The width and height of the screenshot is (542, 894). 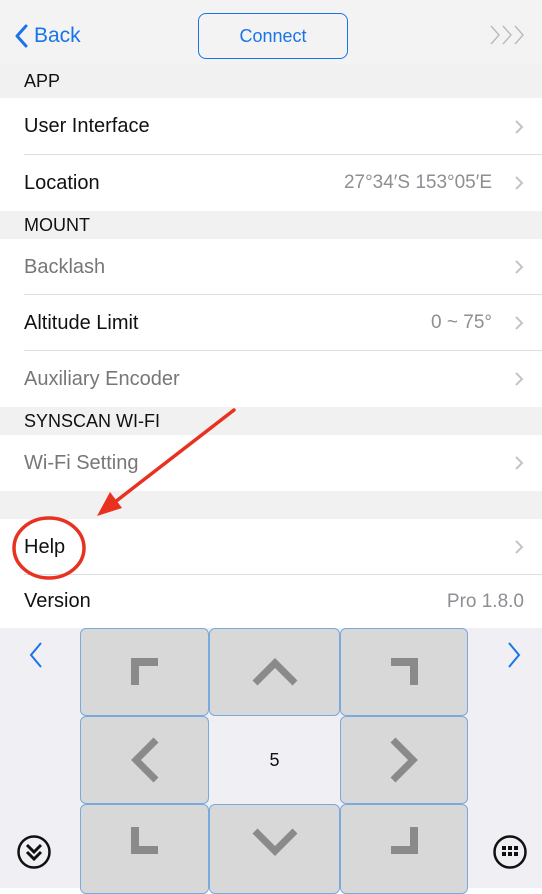 What do you see at coordinates (65, 266) in the screenshot?
I see `row-label: Backlash` at bounding box center [65, 266].